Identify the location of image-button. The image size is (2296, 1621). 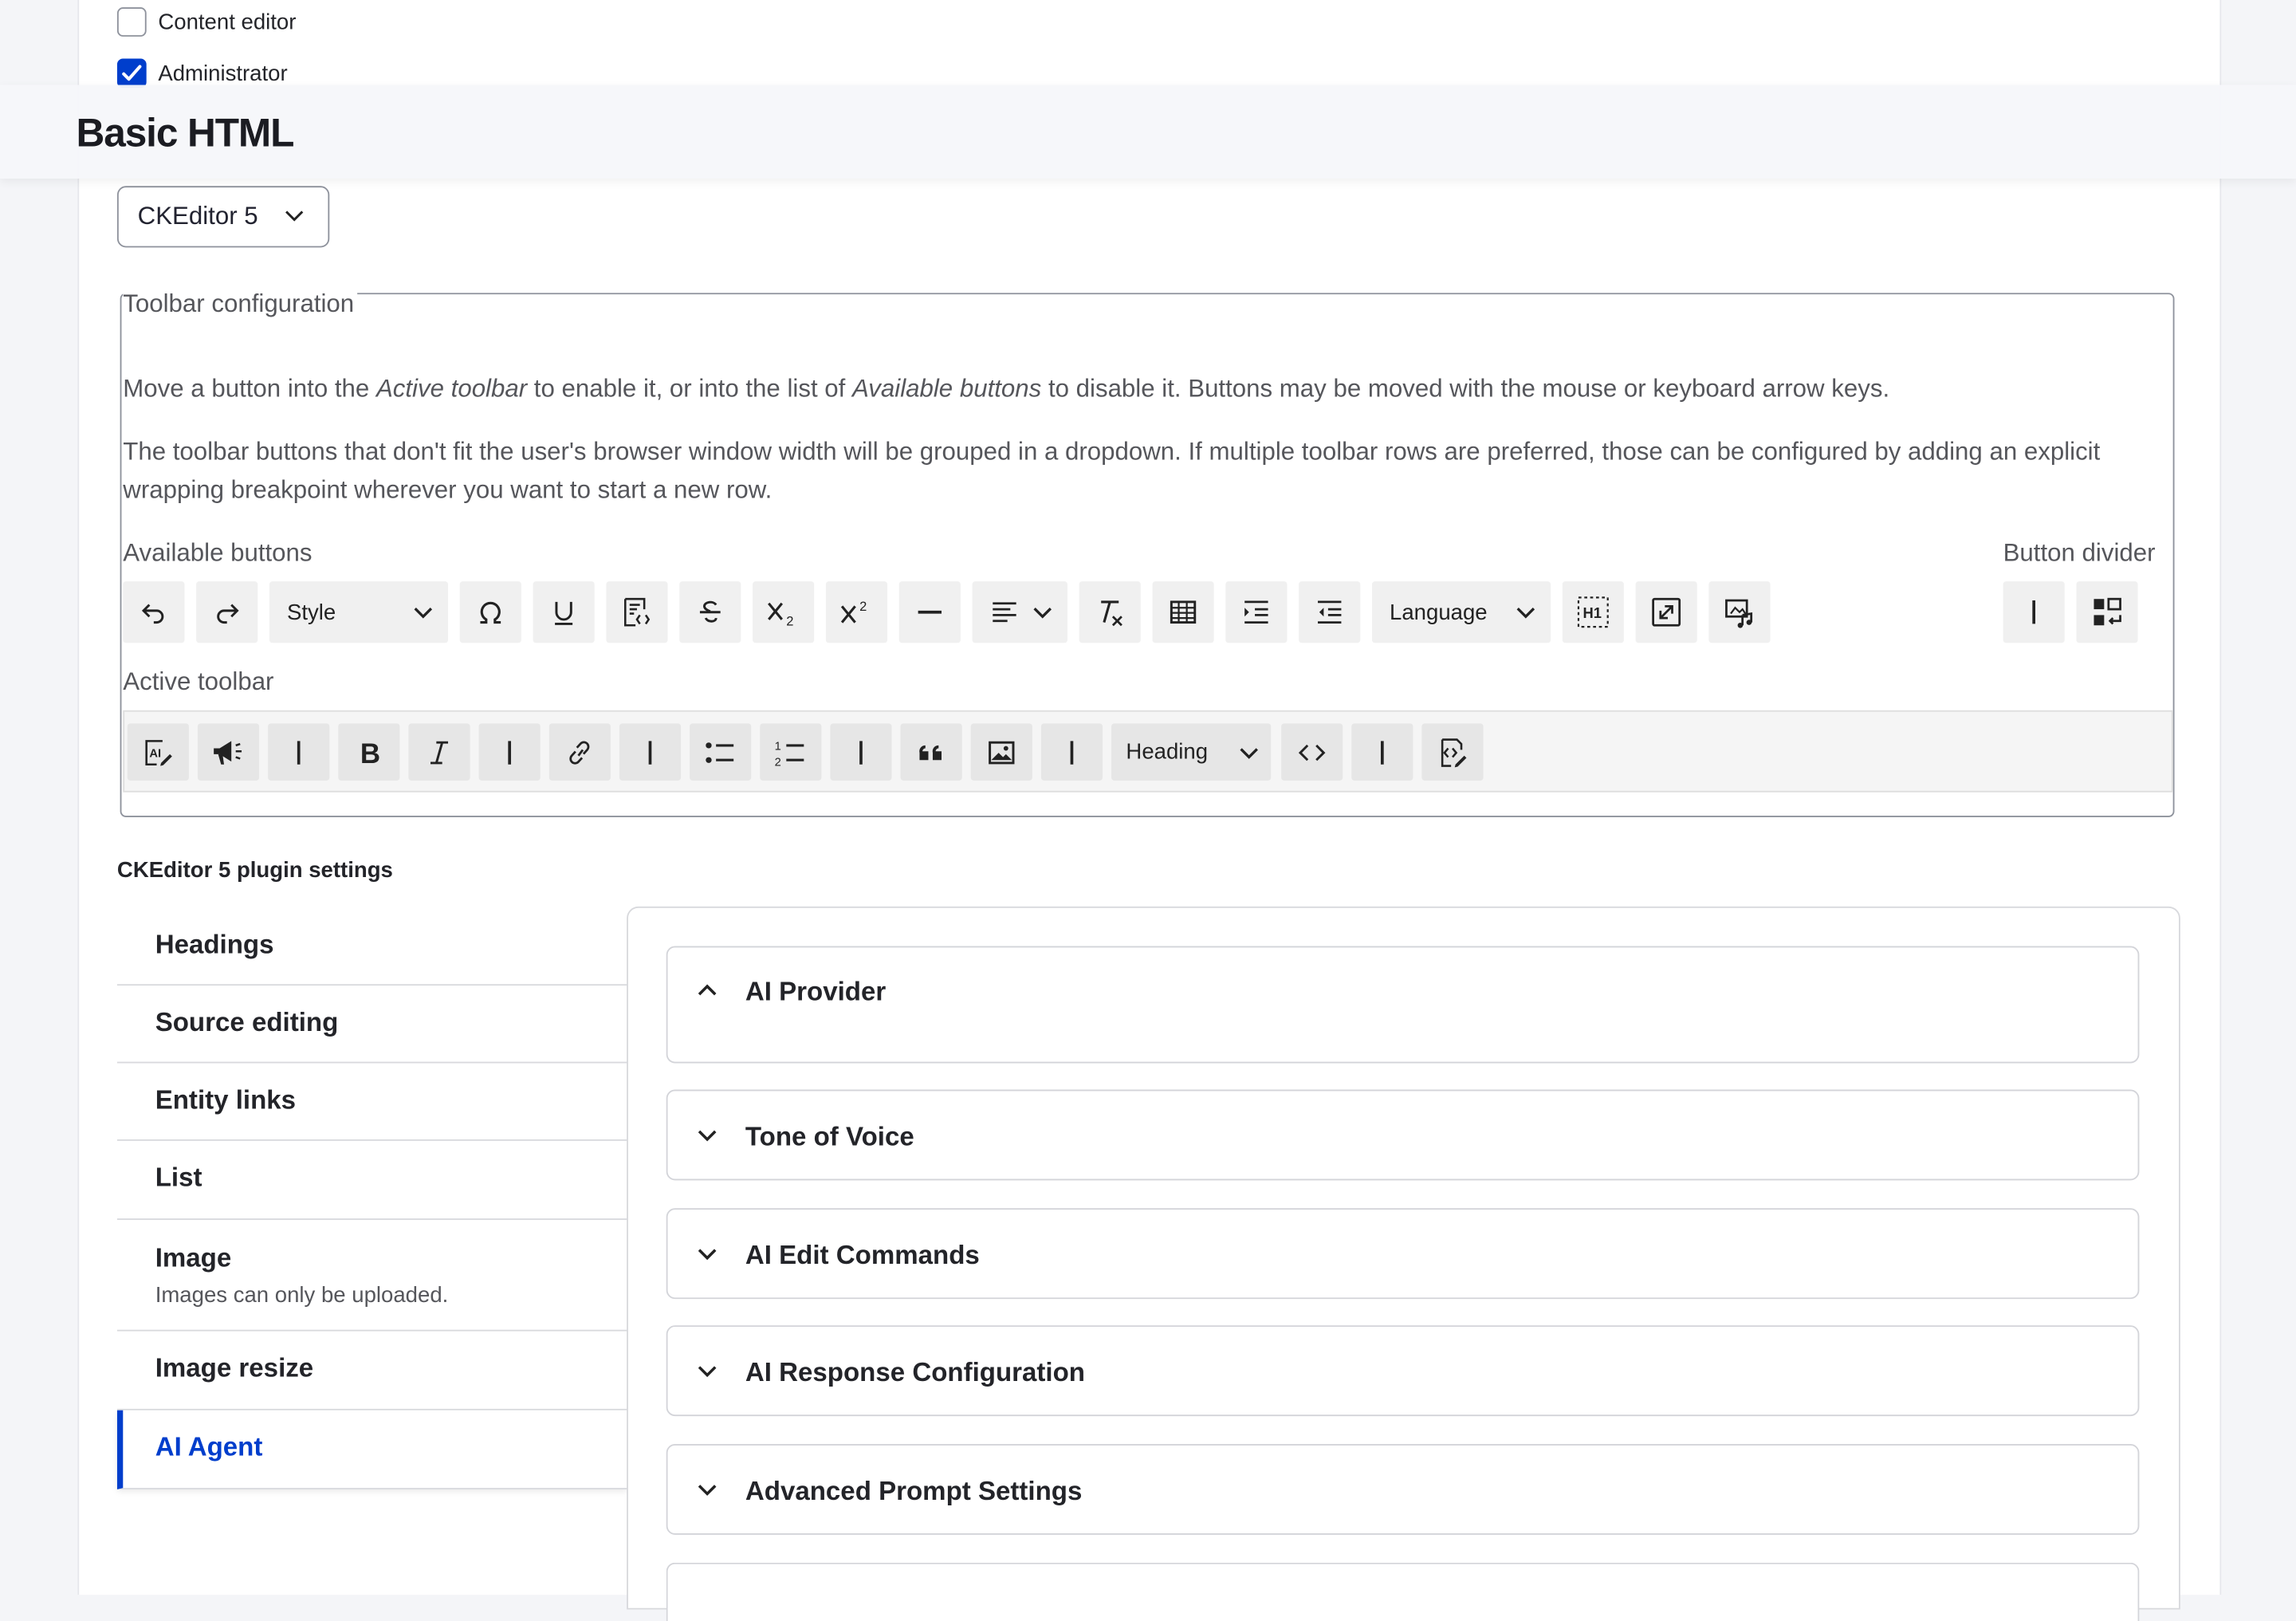
(1001, 752).